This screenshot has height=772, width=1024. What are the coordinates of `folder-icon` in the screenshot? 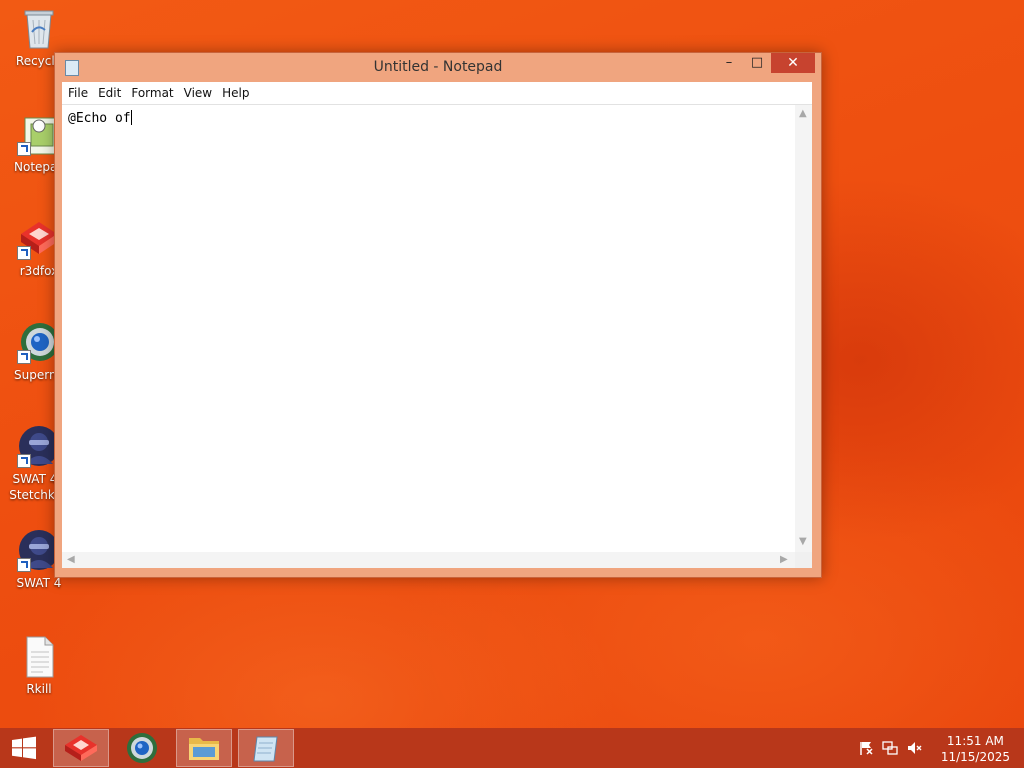 It's located at (204, 749).